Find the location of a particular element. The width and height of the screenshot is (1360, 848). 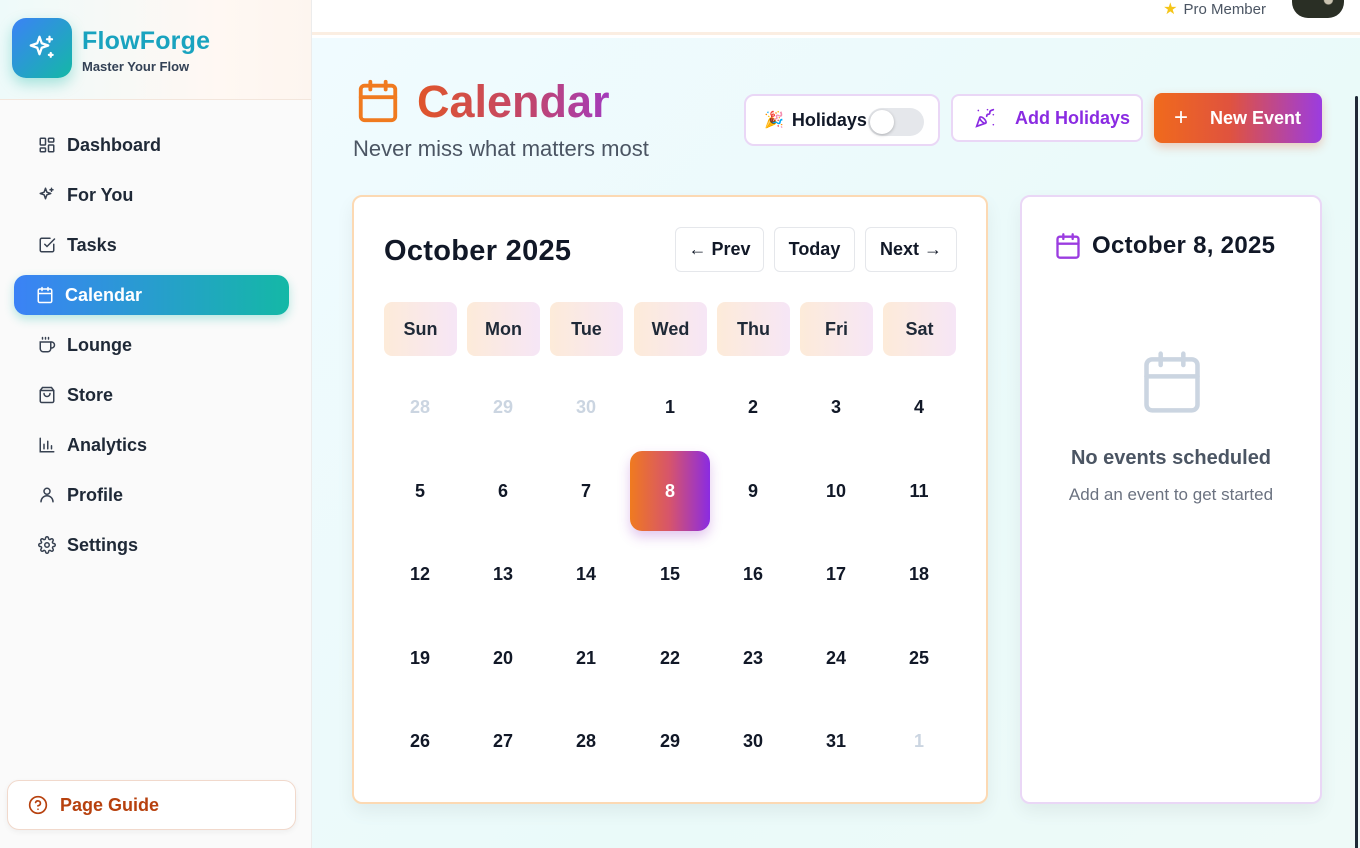

help-circle-icon is located at coordinates (38, 805).